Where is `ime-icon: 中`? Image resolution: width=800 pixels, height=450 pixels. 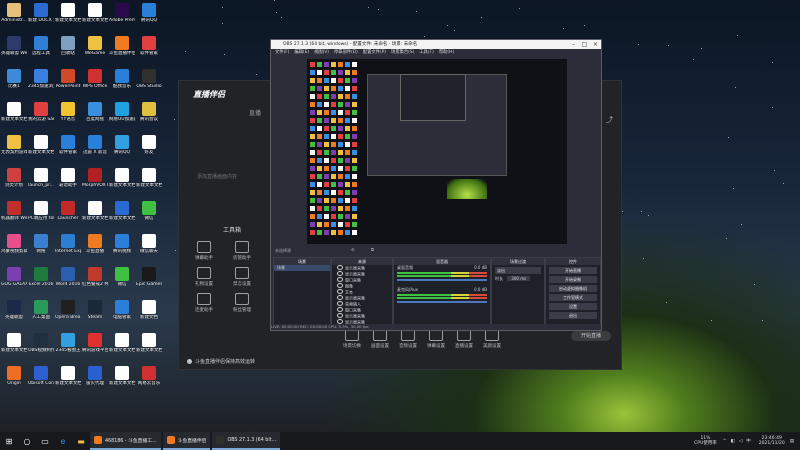 ime-icon: 中 is located at coordinates (748, 441).